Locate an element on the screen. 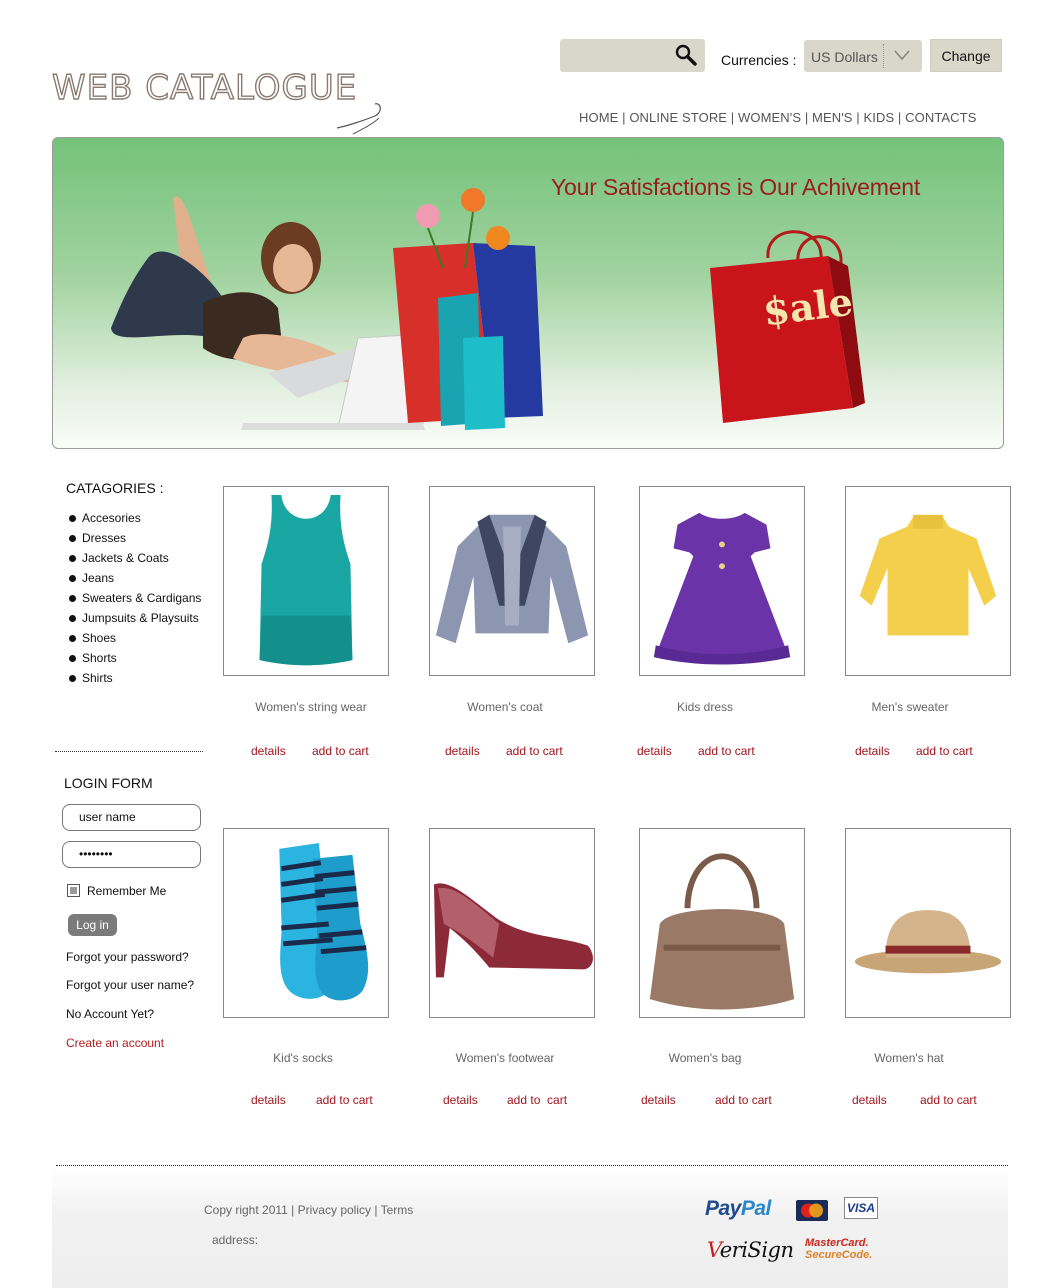 The height and width of the screenshot is (1288, 1050). copyright-text: Copy right 2011 is located at coordinates (246, 1210).